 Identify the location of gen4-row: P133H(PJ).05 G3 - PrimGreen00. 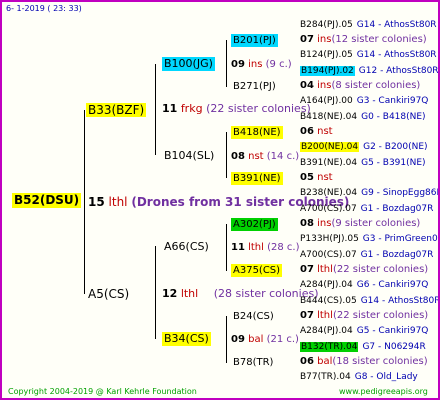
(370, 239).